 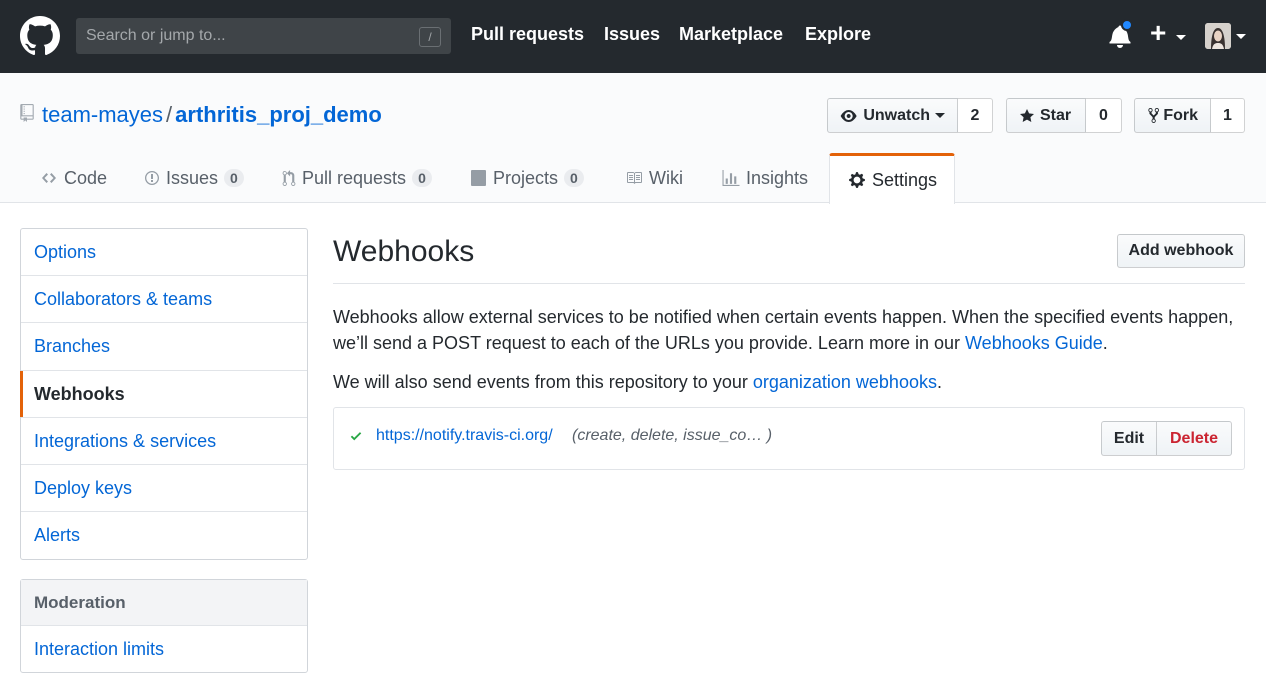 I want to click on book-icon, so click(x=634, y=178).